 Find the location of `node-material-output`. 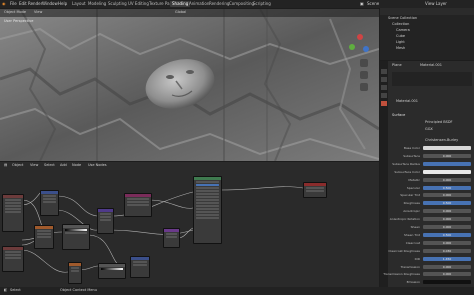

node-material-output is located at coordinates (315, 190).